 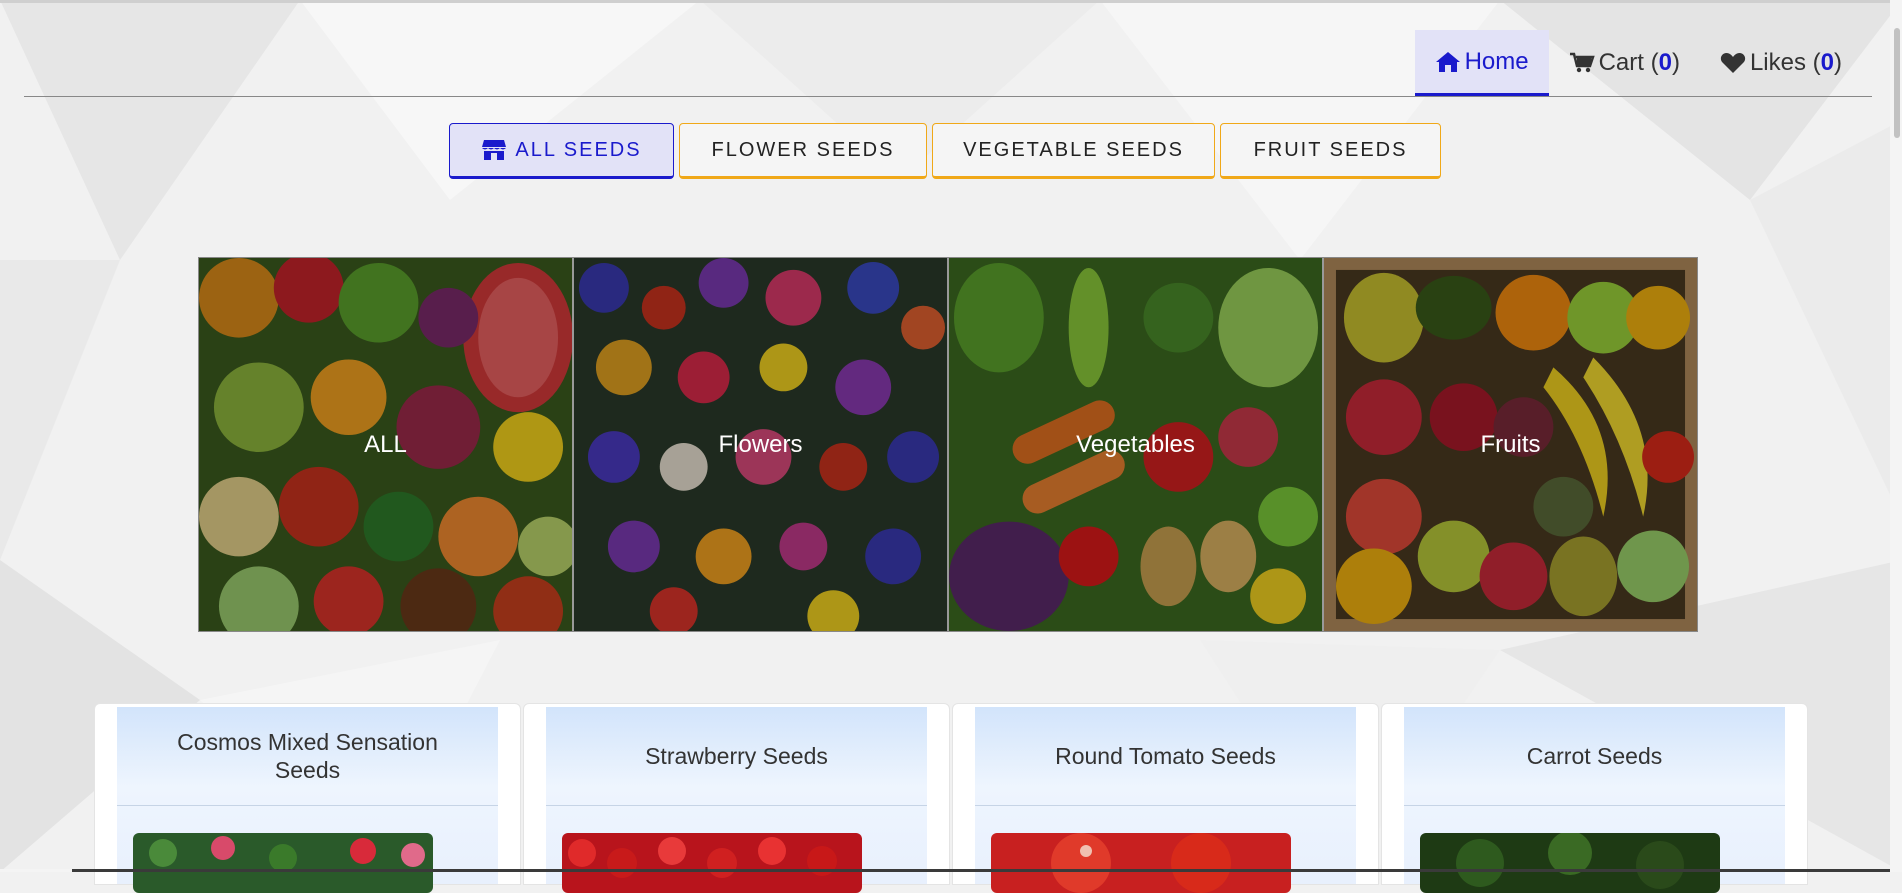 I want to click on product-card: Round Tomato Seeds, so click(x=1165, y=798).